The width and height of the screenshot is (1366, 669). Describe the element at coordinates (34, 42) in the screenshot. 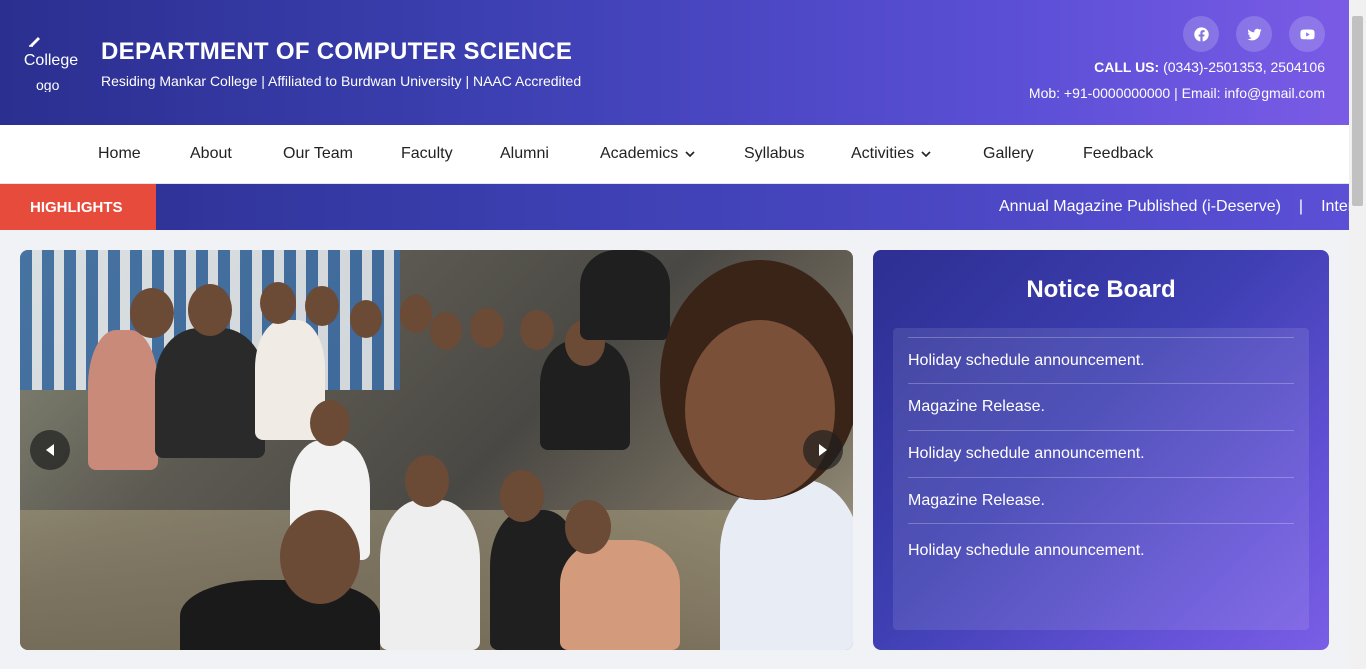

I see `broken-image-icon` at that location.